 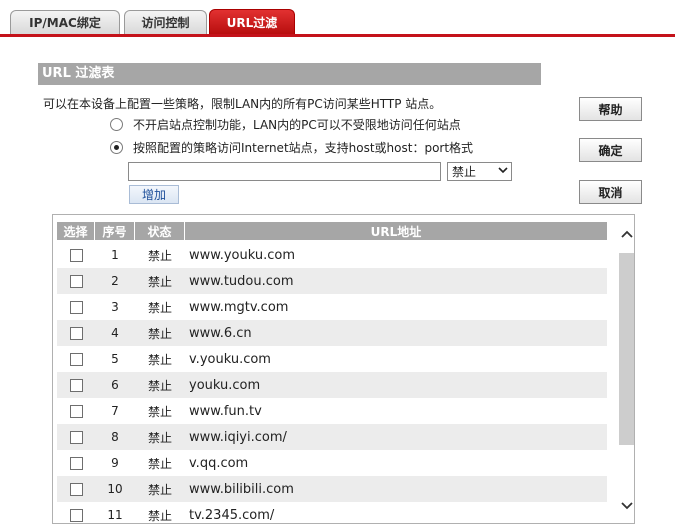 I want to click on url-input, so click(x=284, y=171).